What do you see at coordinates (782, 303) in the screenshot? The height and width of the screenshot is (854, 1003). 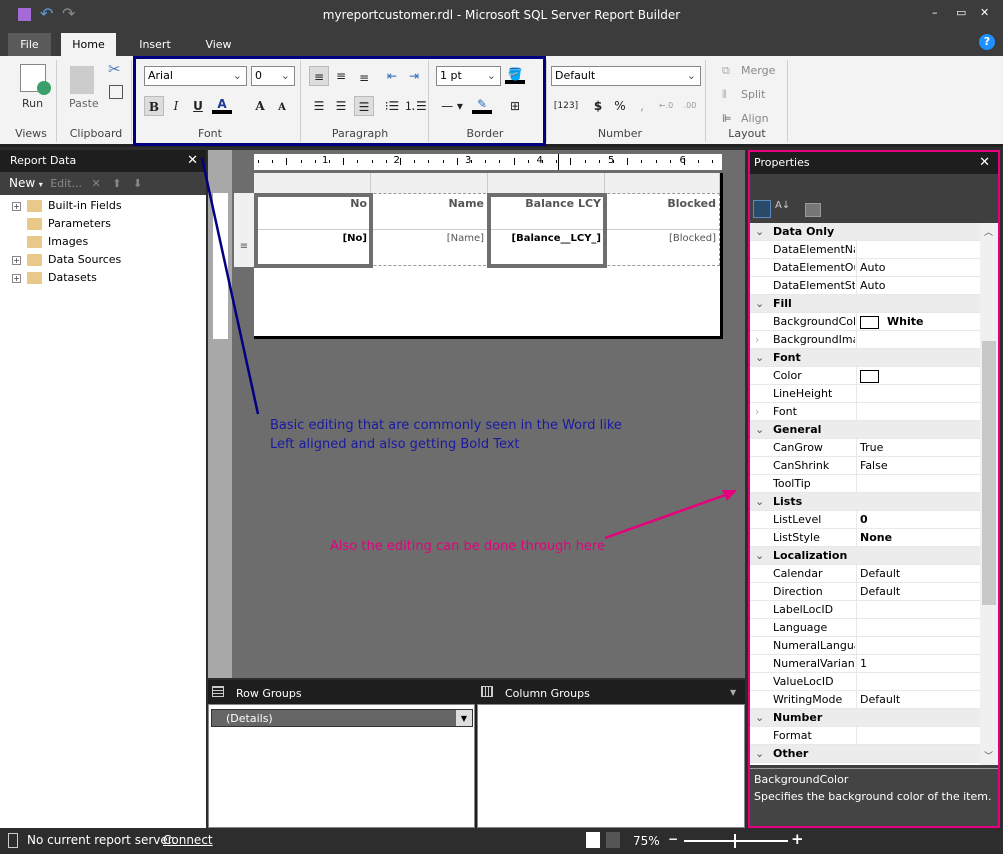 I see `property-name: Fill` at bounding box center [782, 303].